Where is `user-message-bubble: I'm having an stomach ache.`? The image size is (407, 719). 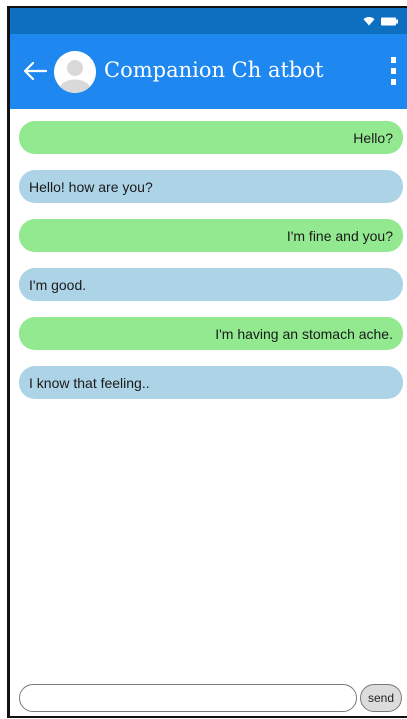 user-message-bubble: I'm having an stomach ache. is located at coordinates (211, 333).